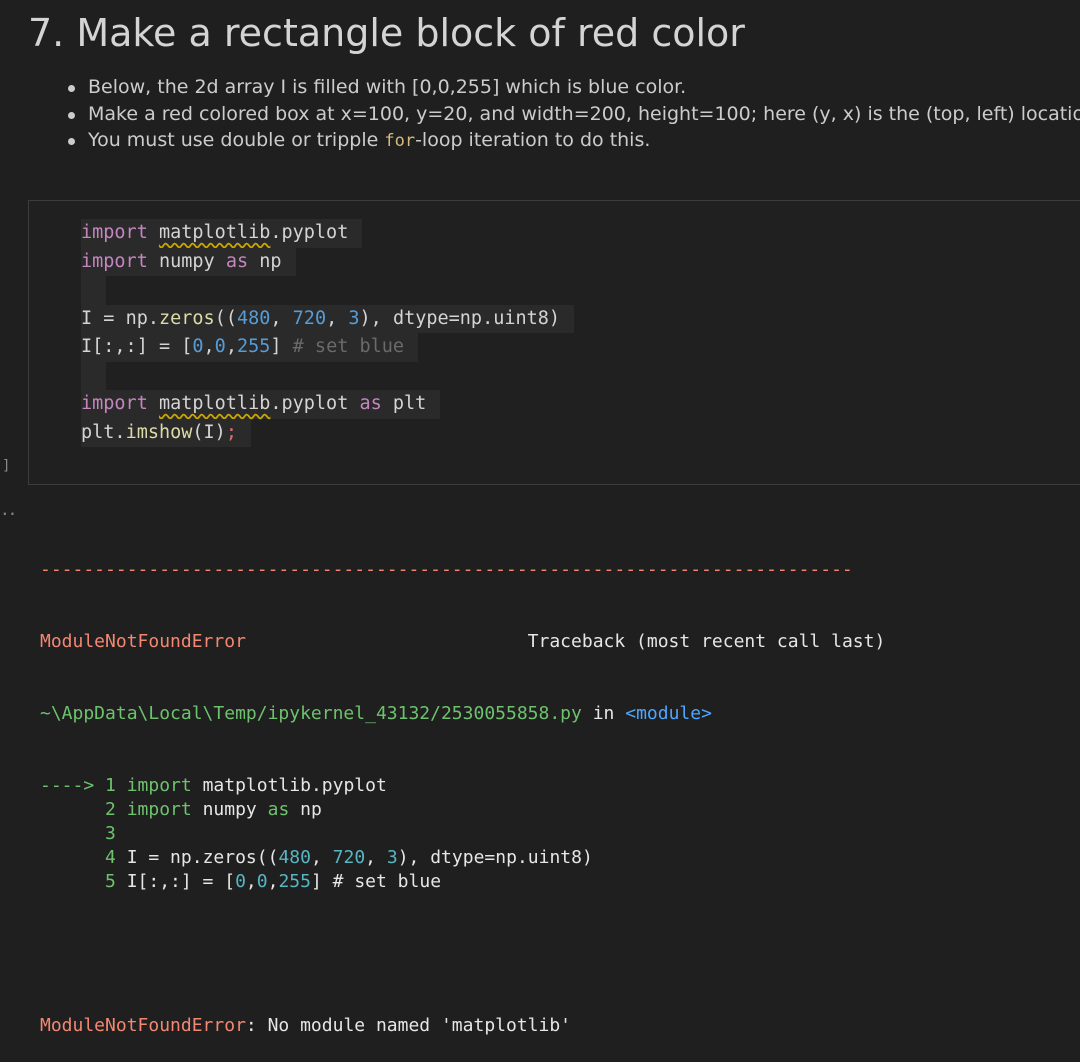 The image size is (1080, 1062). I want to click on traceback-line: 2 import numpy as np, so click(181, 809).